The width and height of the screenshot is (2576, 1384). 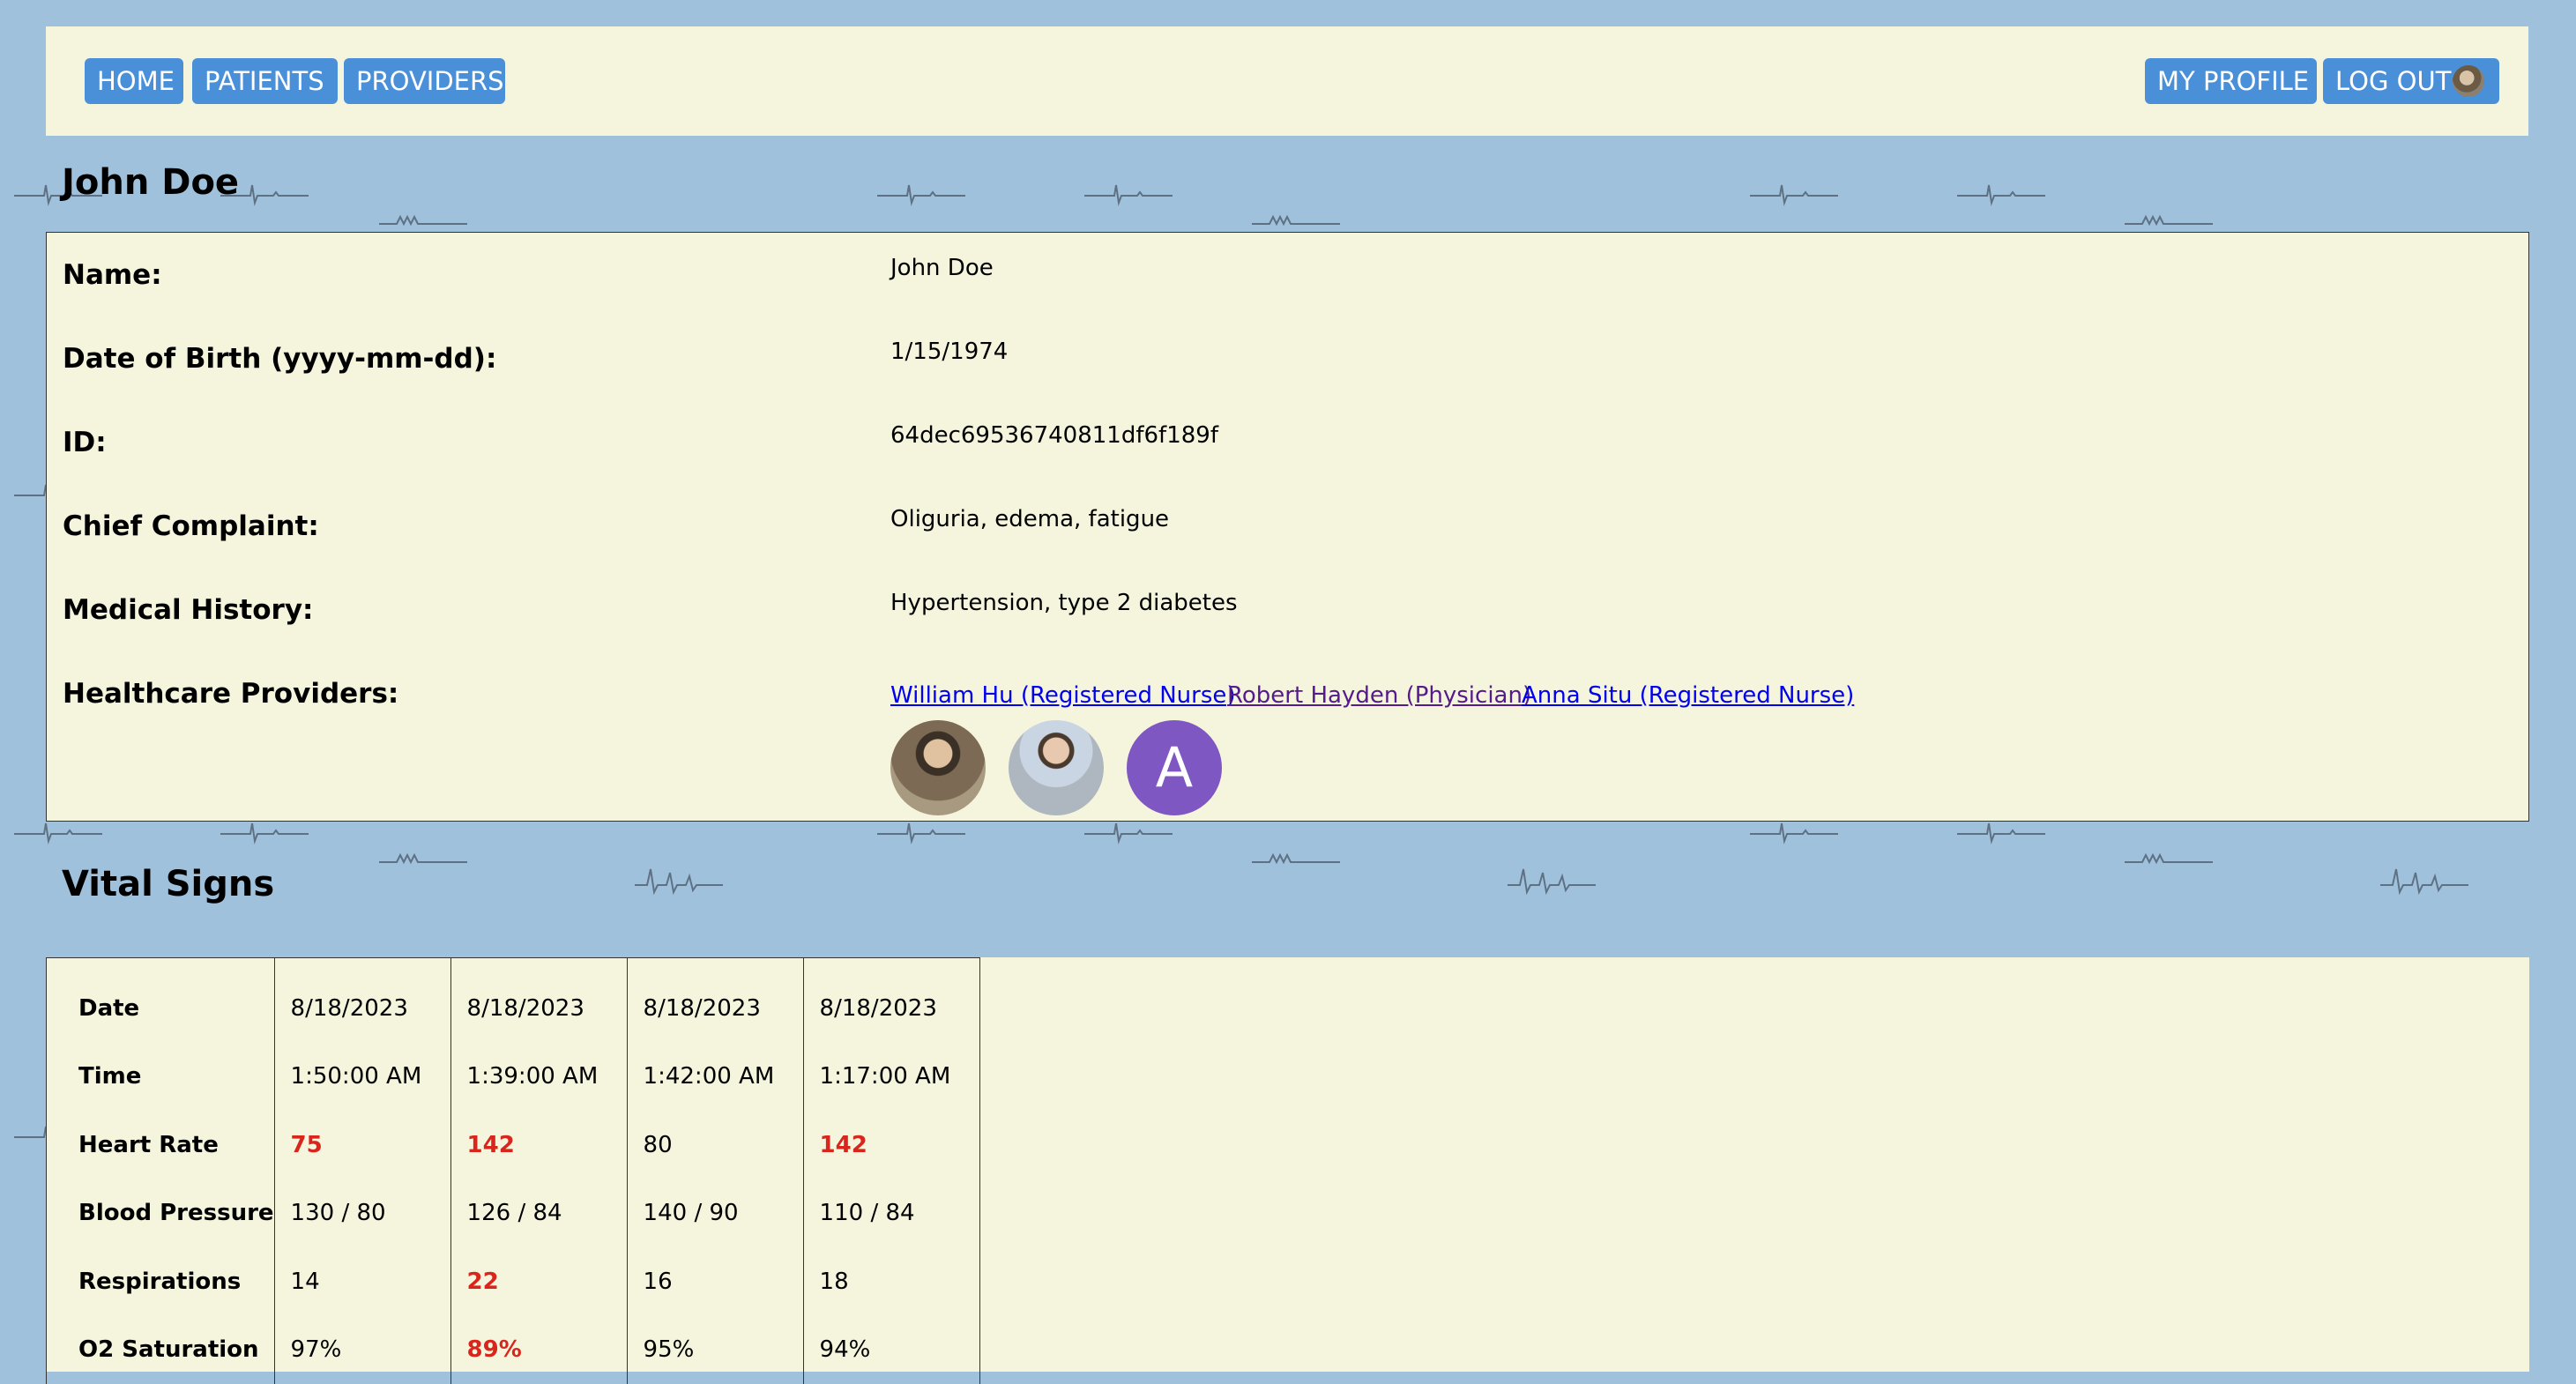 I want to click on vitals-cell: 130 / 80, so click(x=362, y=1214).